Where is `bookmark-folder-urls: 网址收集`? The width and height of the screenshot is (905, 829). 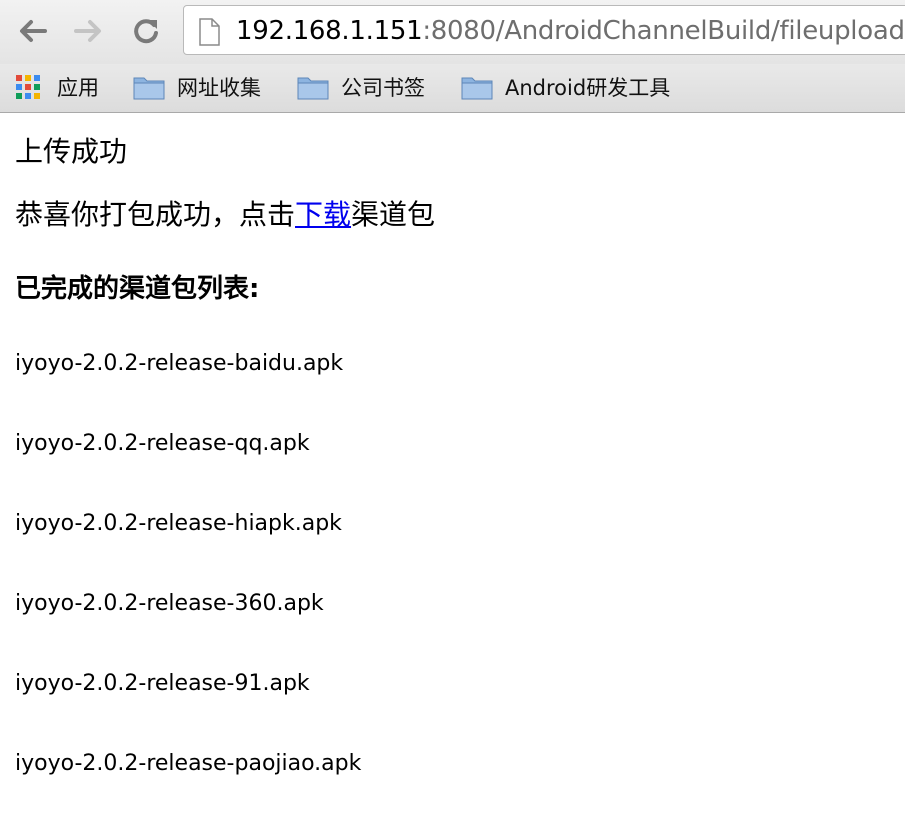
bookmark-folder-urls: 网址收集 is located at coordinates (197, 87).